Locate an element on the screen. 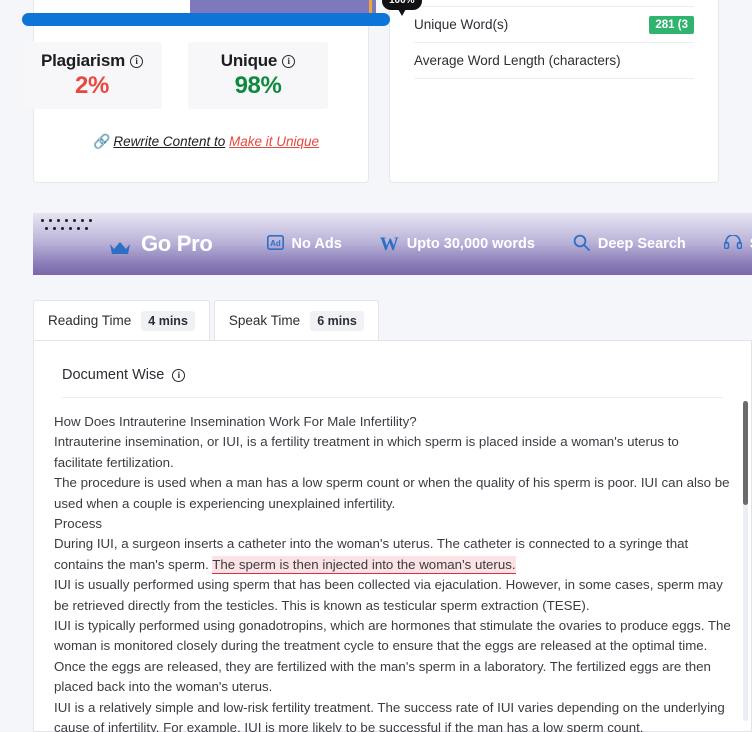  stat-row-avg-word-length: Average Word Length (characters) is located at coordinates (554, 61).